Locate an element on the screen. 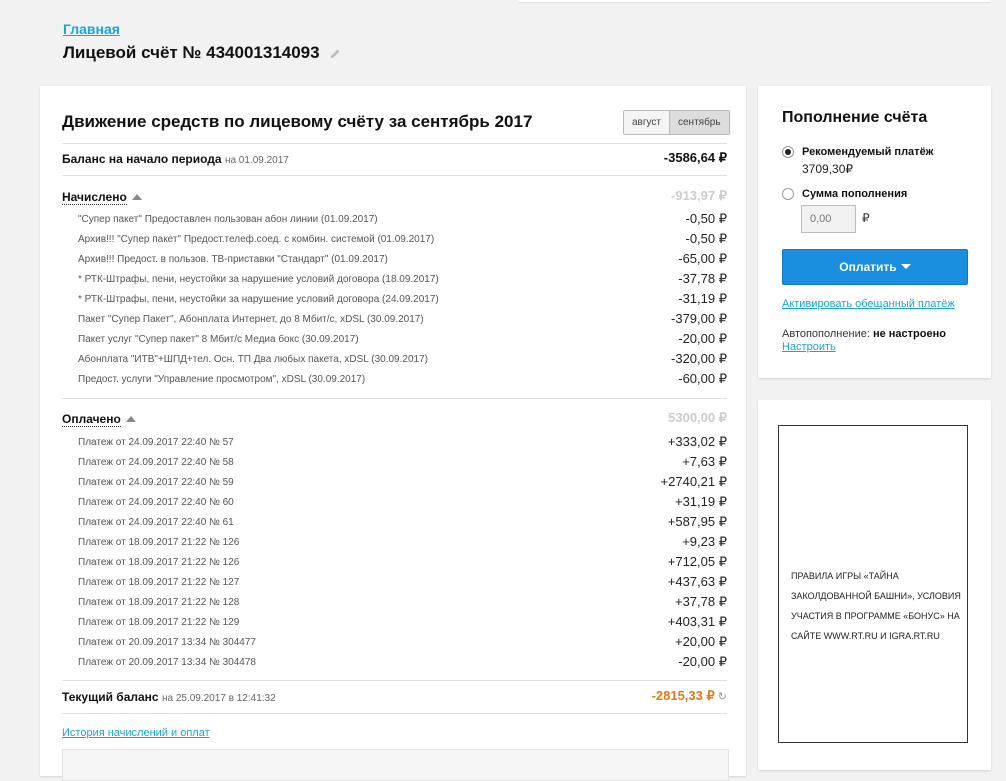 The width and height of the screenshot is (1006, 781). charged-header: Начислено -913,97 ₽ is located at coordinates (394, 197).